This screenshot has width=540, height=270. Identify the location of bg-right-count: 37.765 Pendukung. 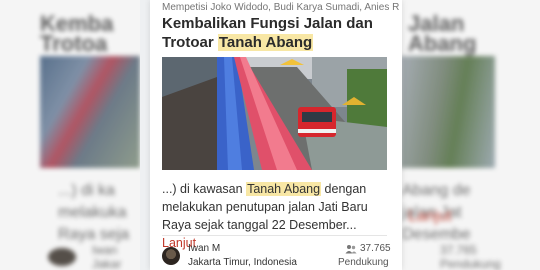
(470, 256).